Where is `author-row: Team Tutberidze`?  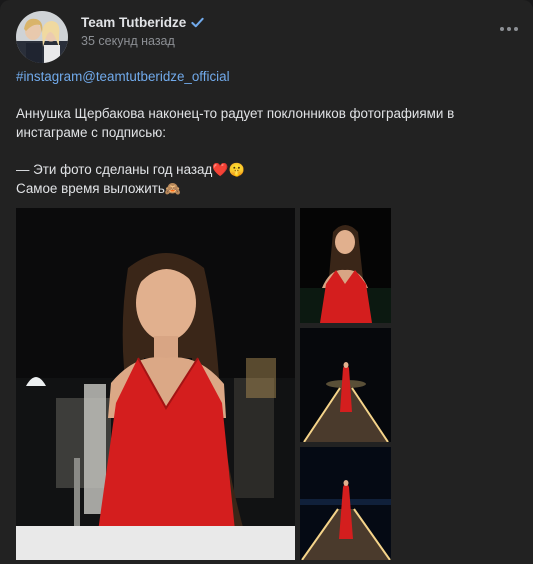 author-row: Team Tutberidze is located at coordinates (142, 22).